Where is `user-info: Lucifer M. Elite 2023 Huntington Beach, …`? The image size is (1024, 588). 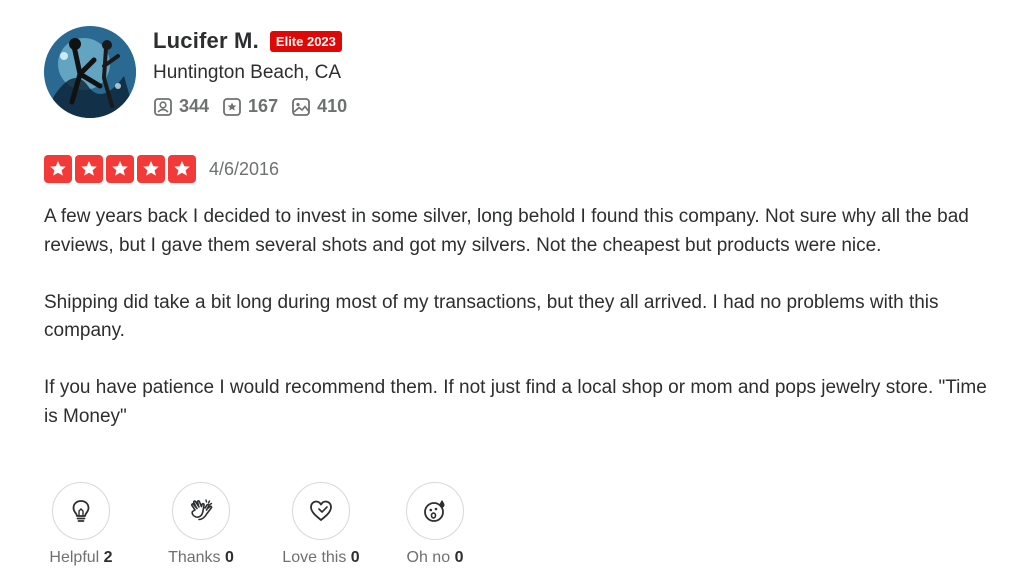
user-info: Lucifer M. Elite 2023 Huntington Beach, … is located at coordinates (256, 71).